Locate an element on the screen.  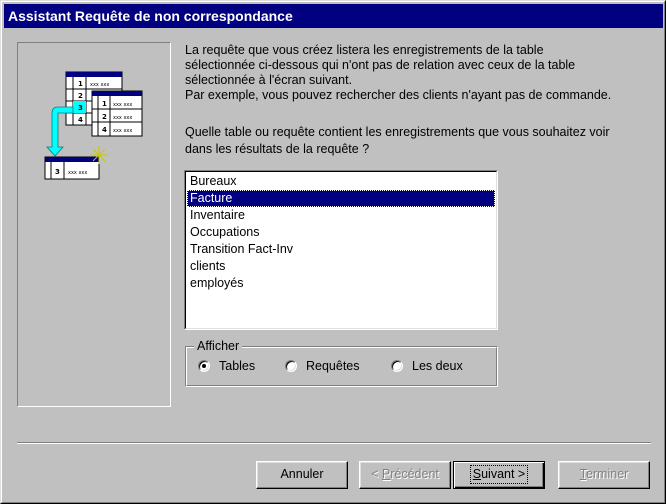
cancel-button: Annuler is located at coordinates (302, 475).